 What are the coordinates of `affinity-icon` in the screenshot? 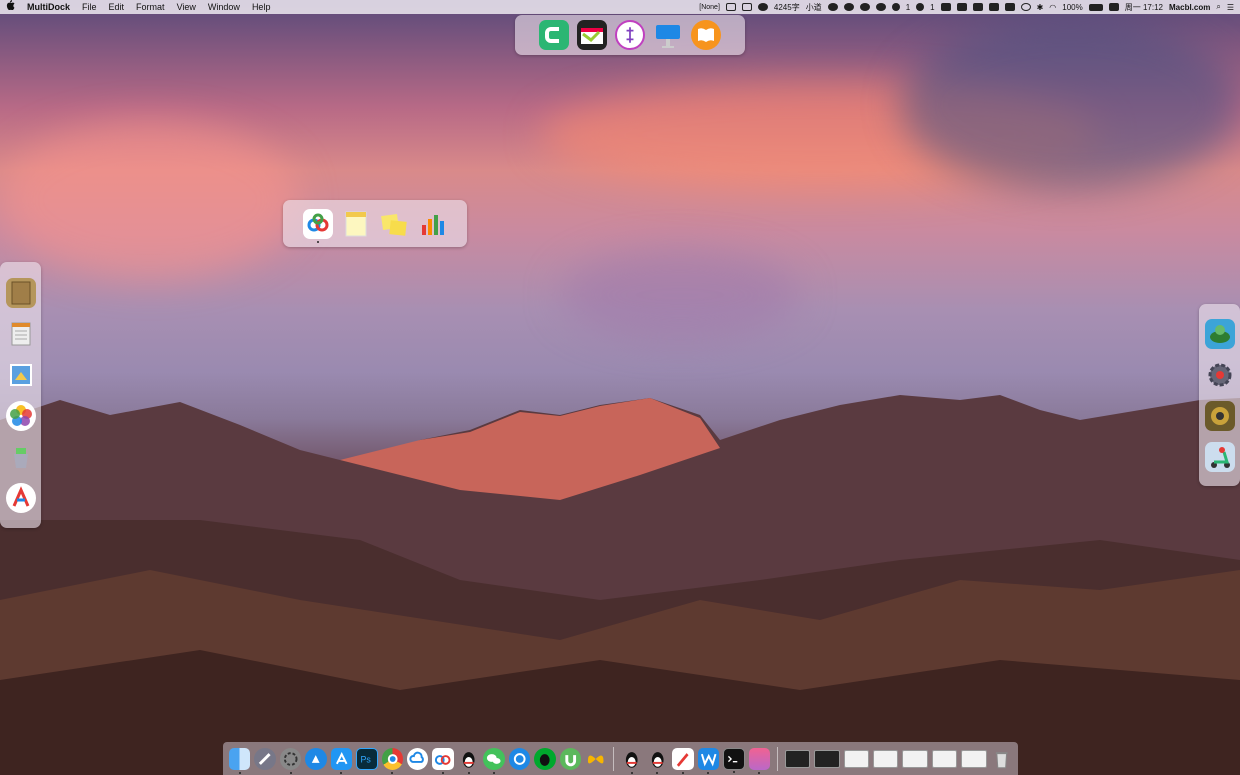 It's located at (20, 497).